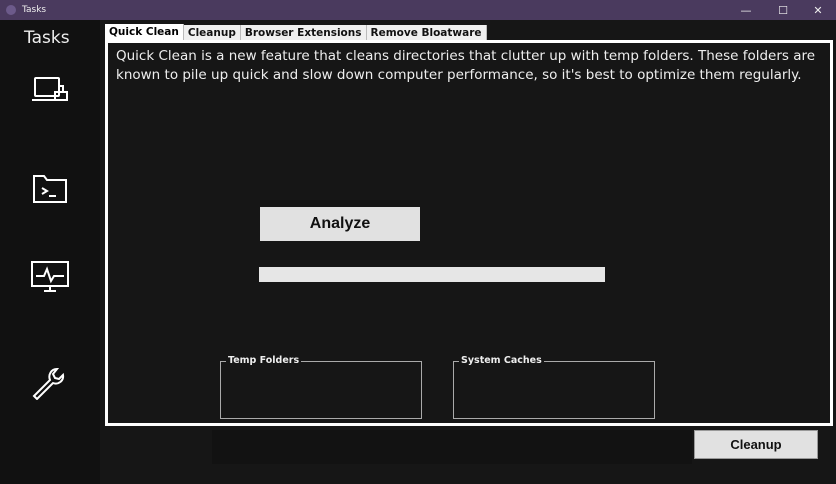 The height and width of the screenshot is (484, 836). Describe the element at coordinates (50, 382) in the screenshot. I see `wrench-icon` at that location.